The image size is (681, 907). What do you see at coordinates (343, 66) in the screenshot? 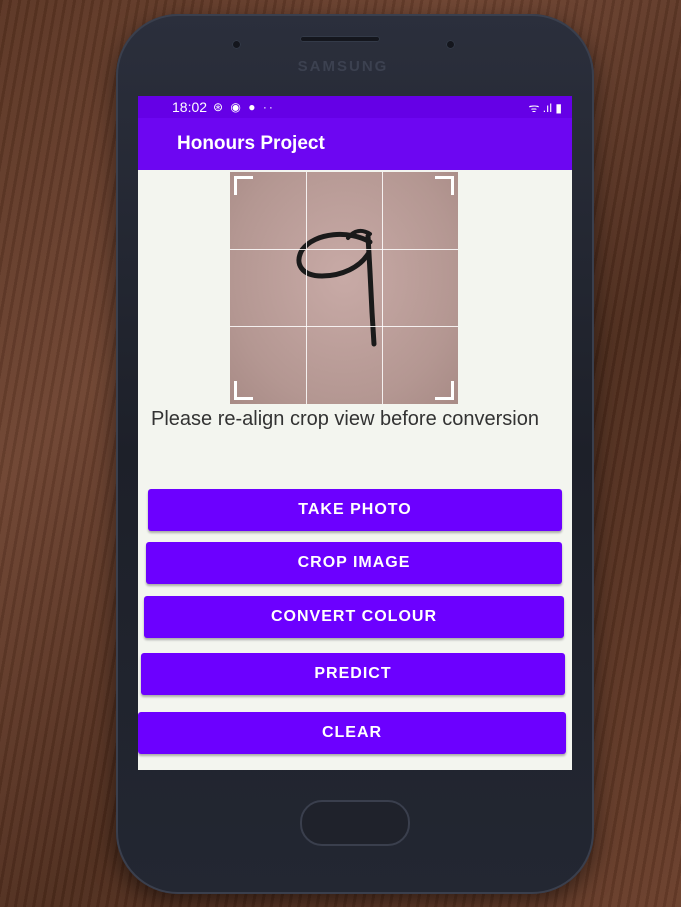
I see `device-brand-logo: SAMSUNG` at bounding box center [343, 66].